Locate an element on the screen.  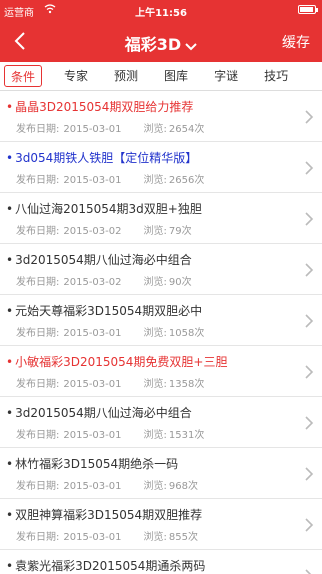
article-title-text: 双胆神算福彩3D15054期双胆推荐 is located at coordinates (109, 515).